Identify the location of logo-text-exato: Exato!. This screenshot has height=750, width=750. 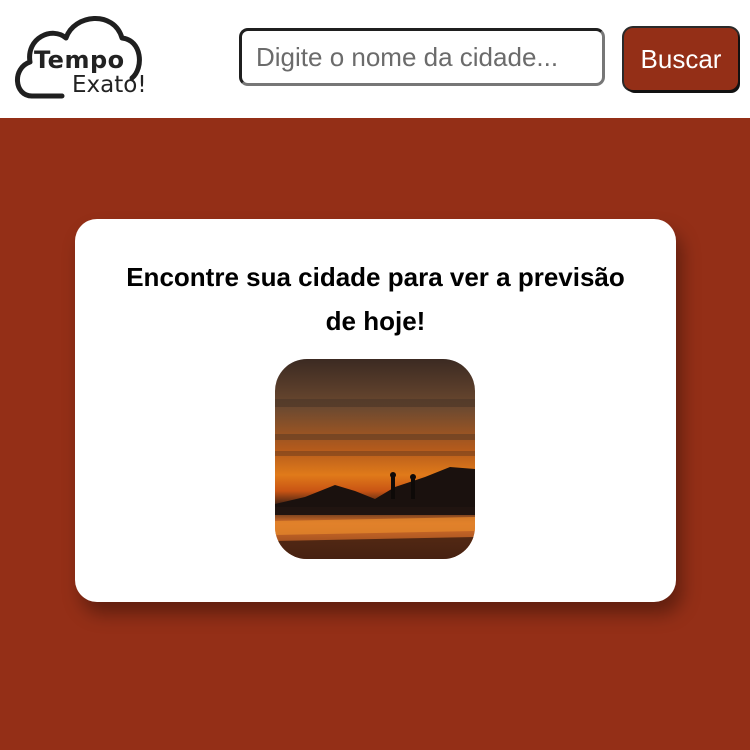
(109, 85).